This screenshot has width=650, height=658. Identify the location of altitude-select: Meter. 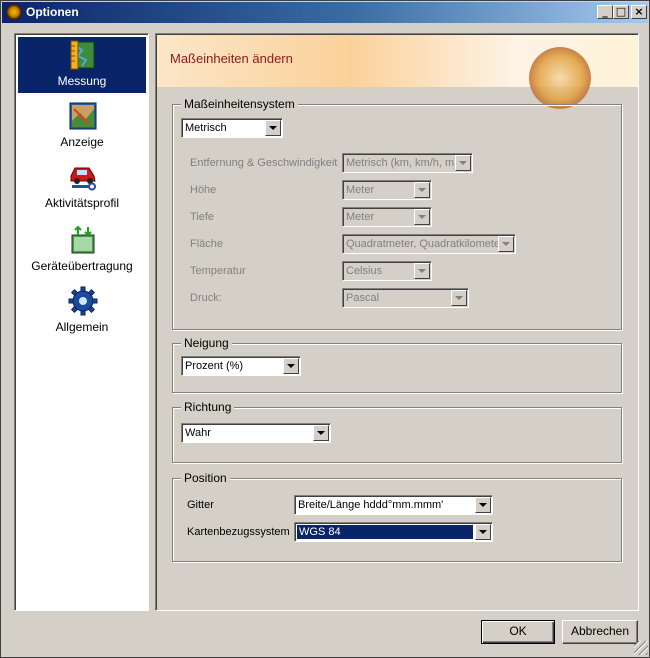
(387, 190).